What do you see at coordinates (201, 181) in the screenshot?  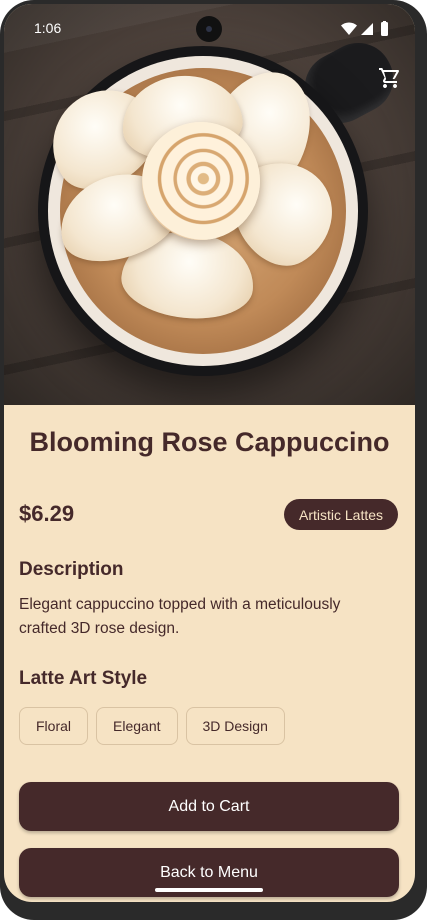 I see `rose-center` at bounding box center [201, 181].